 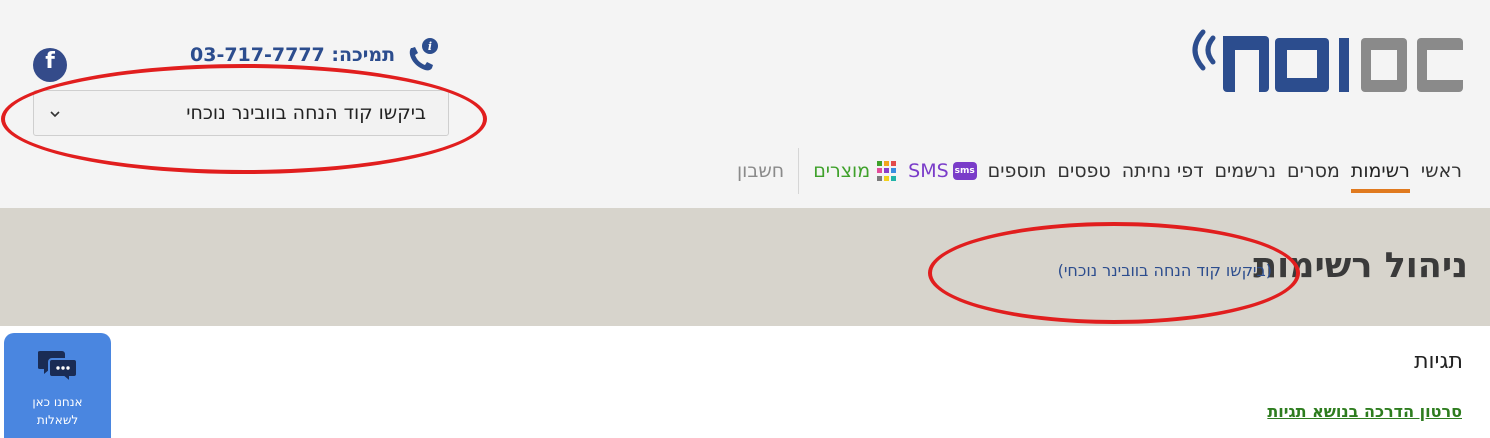 What do you see at coordinates (57, 420) in the screenshot?
I see `chat-label-line-2: לשאלות` at bounding box center [57, 420].